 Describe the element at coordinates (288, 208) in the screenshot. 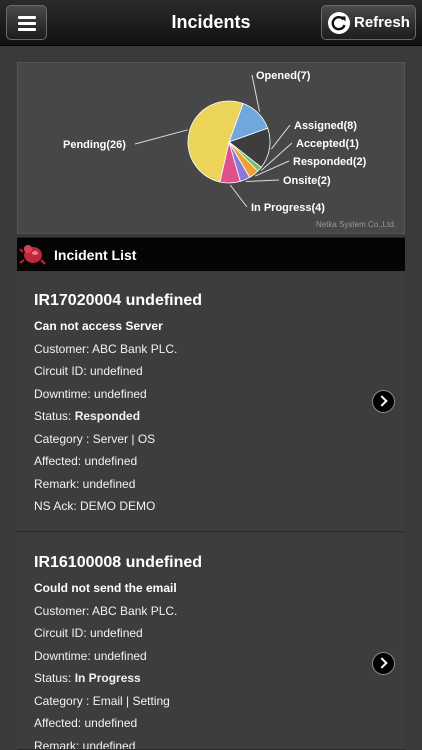

I see `pie-label: In Progress(4)` at that location.